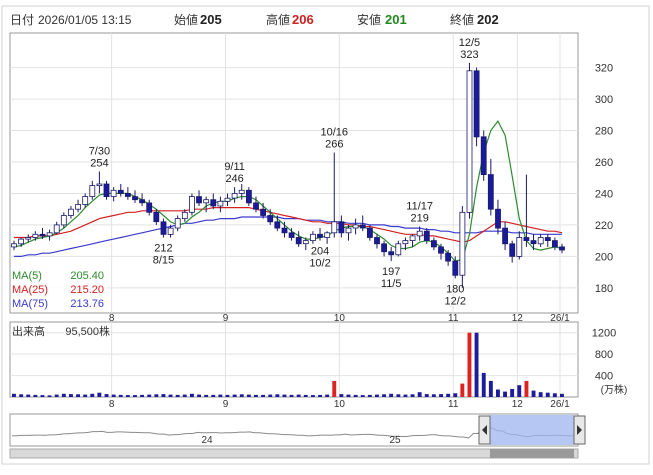 This screenshot has width=653, height=475. Describe the element at coordinates (604, 100) in the screenshot. I see `price-tick-label: 300` at that location.